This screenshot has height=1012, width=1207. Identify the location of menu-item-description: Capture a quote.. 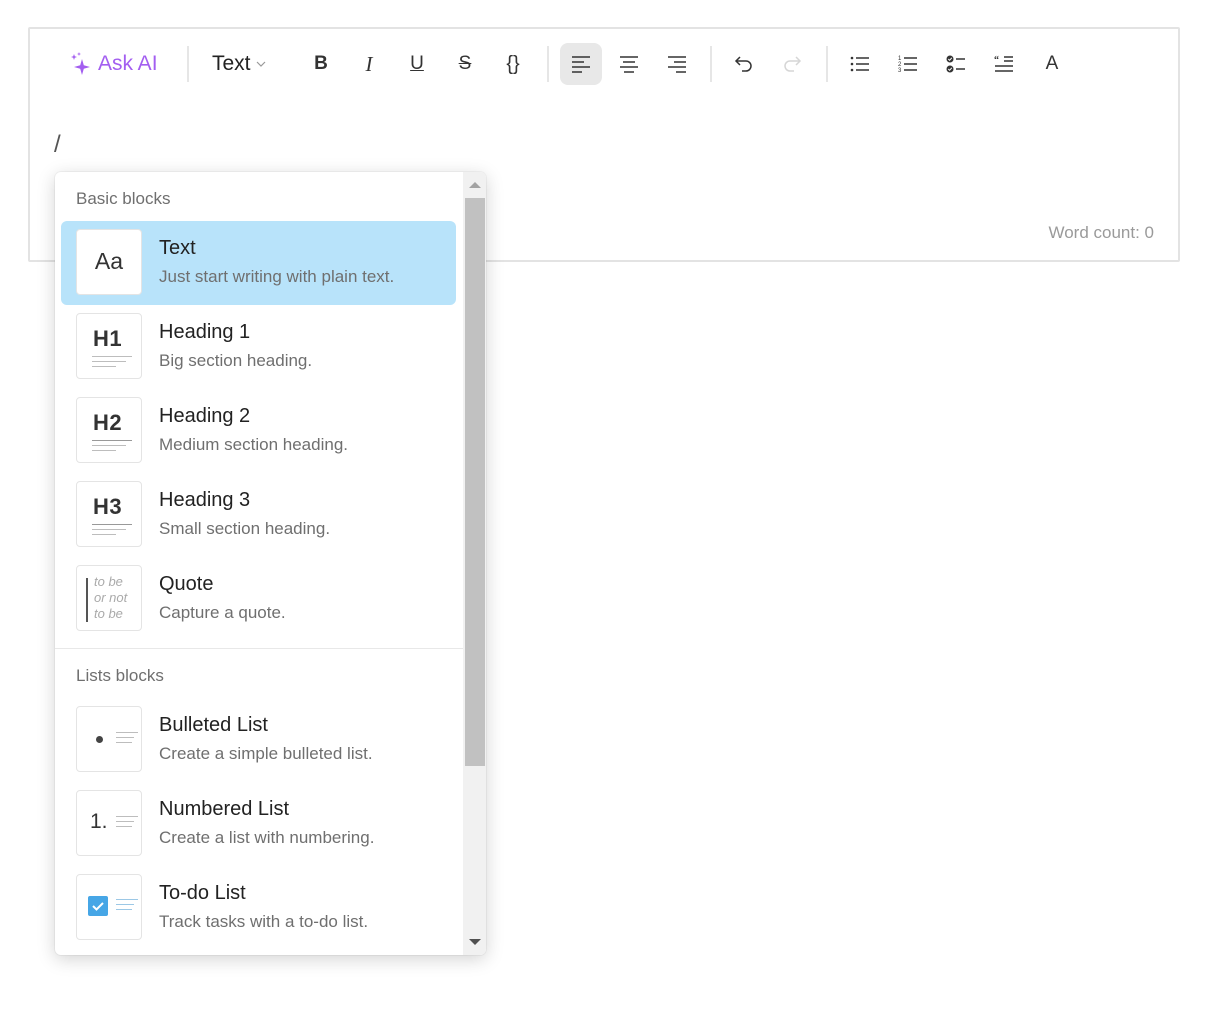
(222, 612).